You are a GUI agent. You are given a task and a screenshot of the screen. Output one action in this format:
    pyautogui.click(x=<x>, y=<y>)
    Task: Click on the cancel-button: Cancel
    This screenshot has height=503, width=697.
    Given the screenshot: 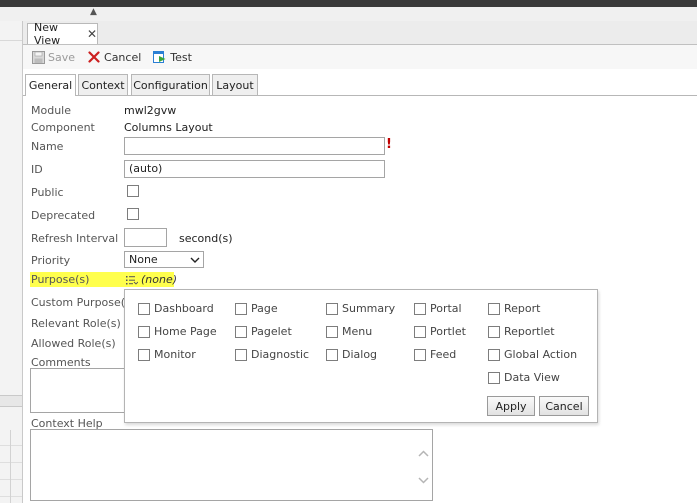 What is the action you would take?
    pyautogui.click(x=114, y=57)
    